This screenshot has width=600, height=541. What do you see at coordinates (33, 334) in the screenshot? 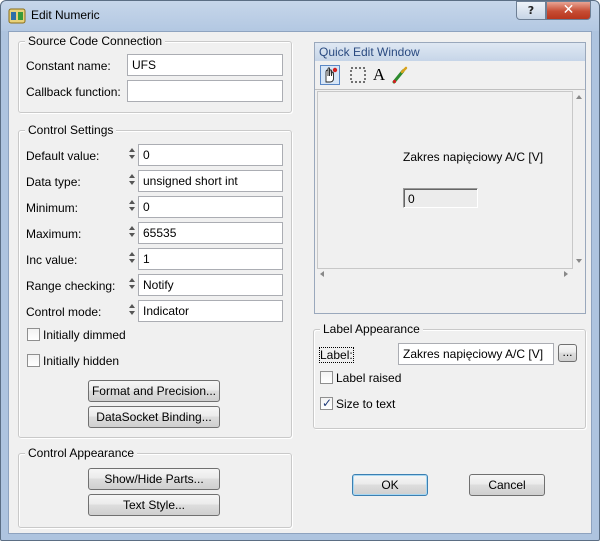
I see `initially-dimmed-checkbox` at bounding box center [33, 334].